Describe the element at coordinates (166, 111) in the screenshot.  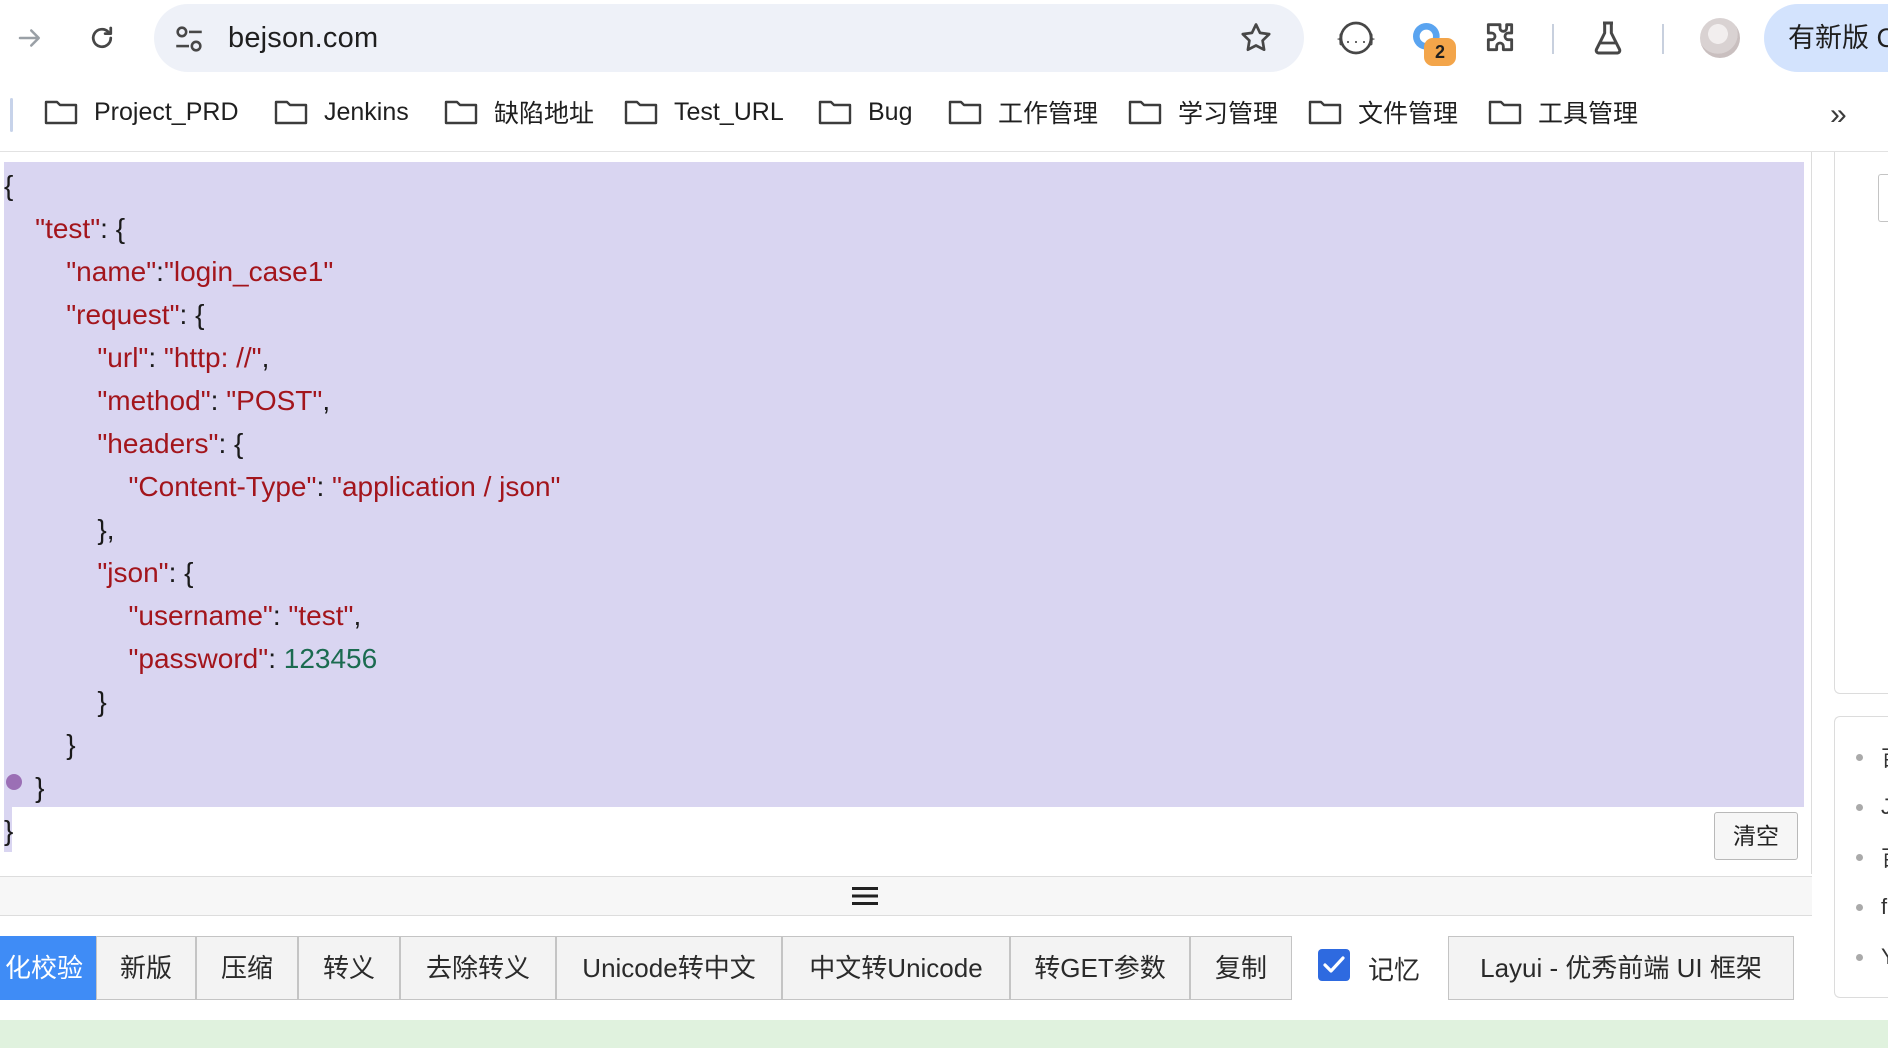
I see `bookmark-label: Project_PRD` at that location.